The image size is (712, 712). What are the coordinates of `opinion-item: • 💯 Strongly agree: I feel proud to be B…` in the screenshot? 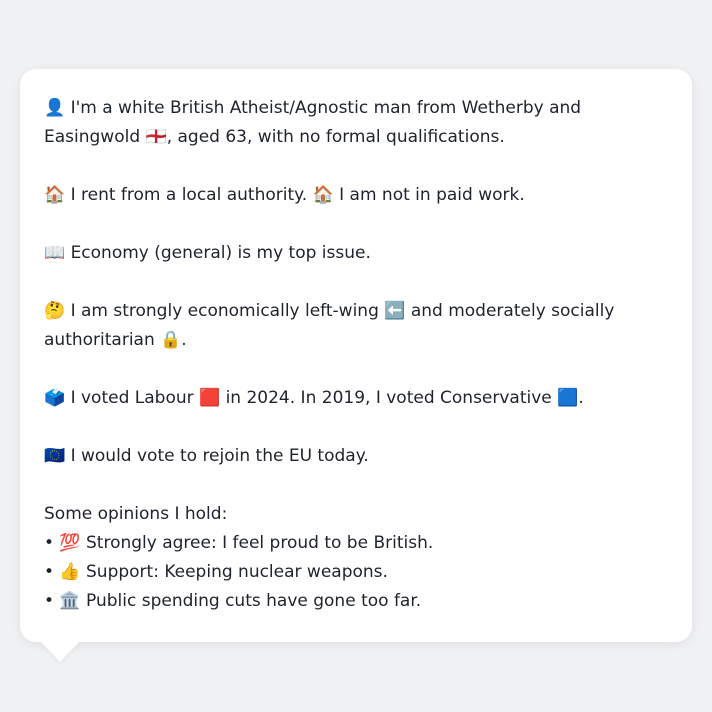 It's located at (239, 543).